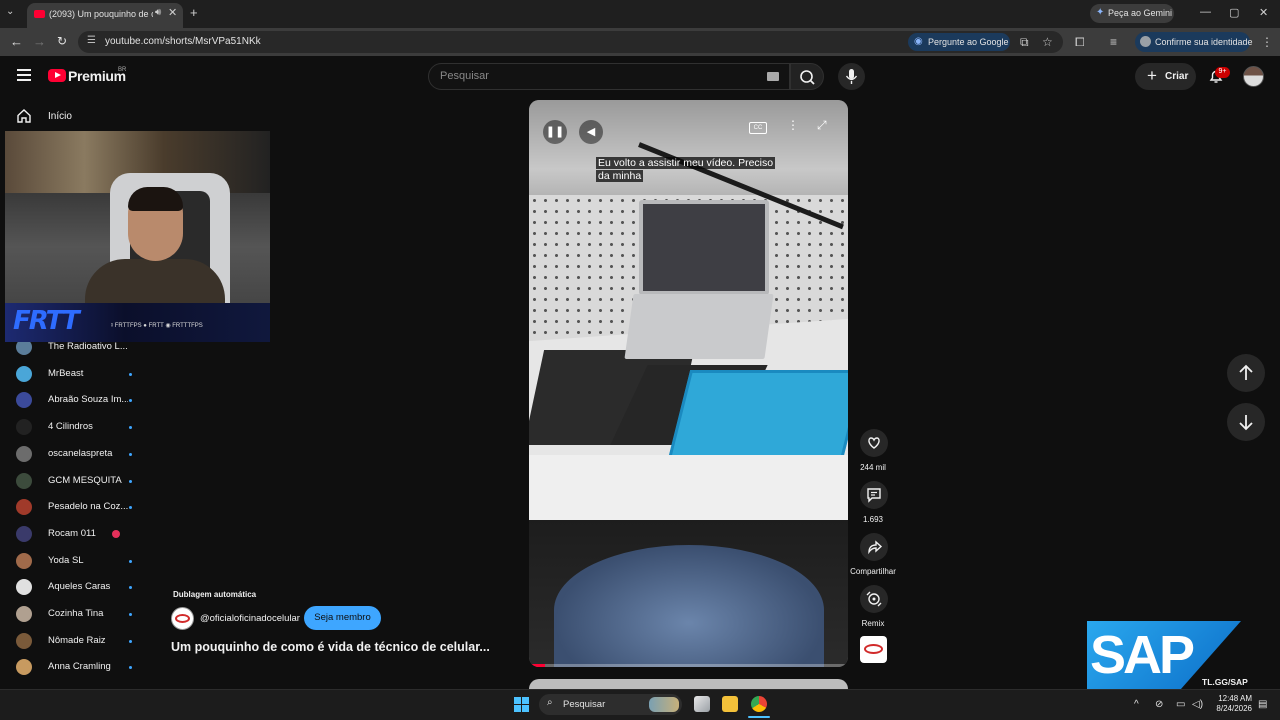  I want to click on comment-count: 1.693, so click(873, 519).